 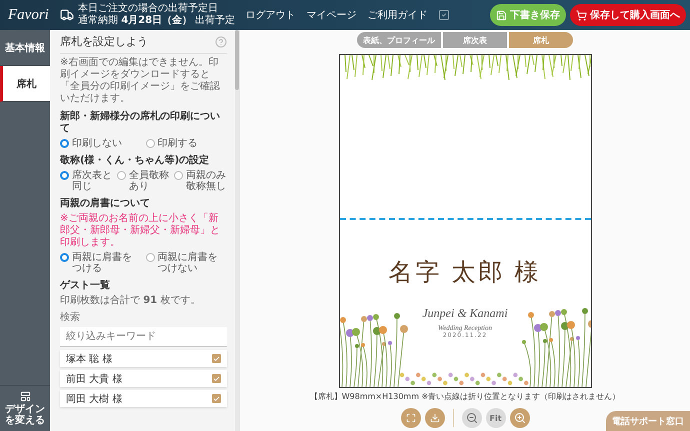 What do you see at coordinates (397, 15) in the screenshot?
I see `nav-link: ご利用ガイド` at bounding box center [397, 15].